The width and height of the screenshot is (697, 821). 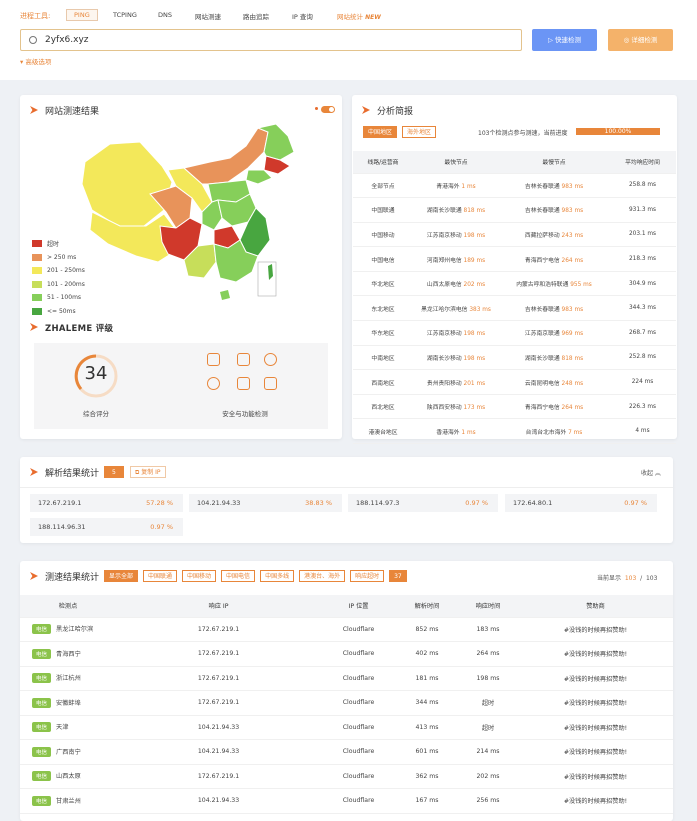 What do you see at coordinates (218, 727) in the screenshot?
I see `ip-cell: 104.21.94.33` at bounding box center [218, 727].